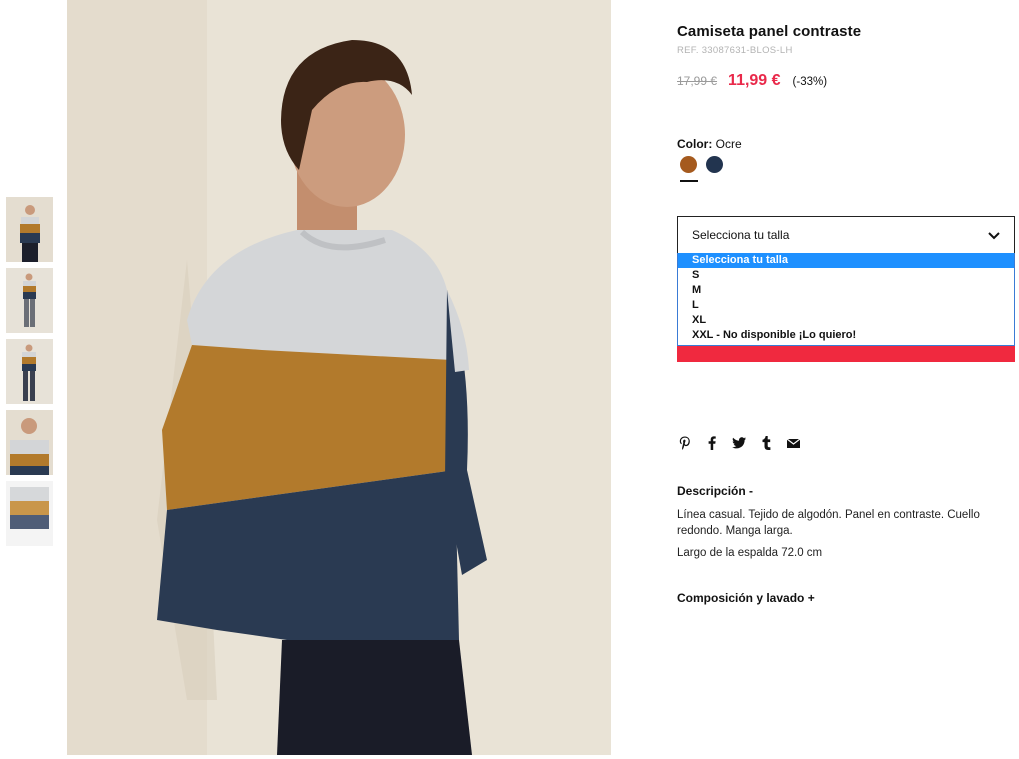 The width and height of the screenshot is (1019, 759). What do you see at coordinates (712, 443) in the screenshot?
I see `facebook-icon` at bounding box center [712, 443].